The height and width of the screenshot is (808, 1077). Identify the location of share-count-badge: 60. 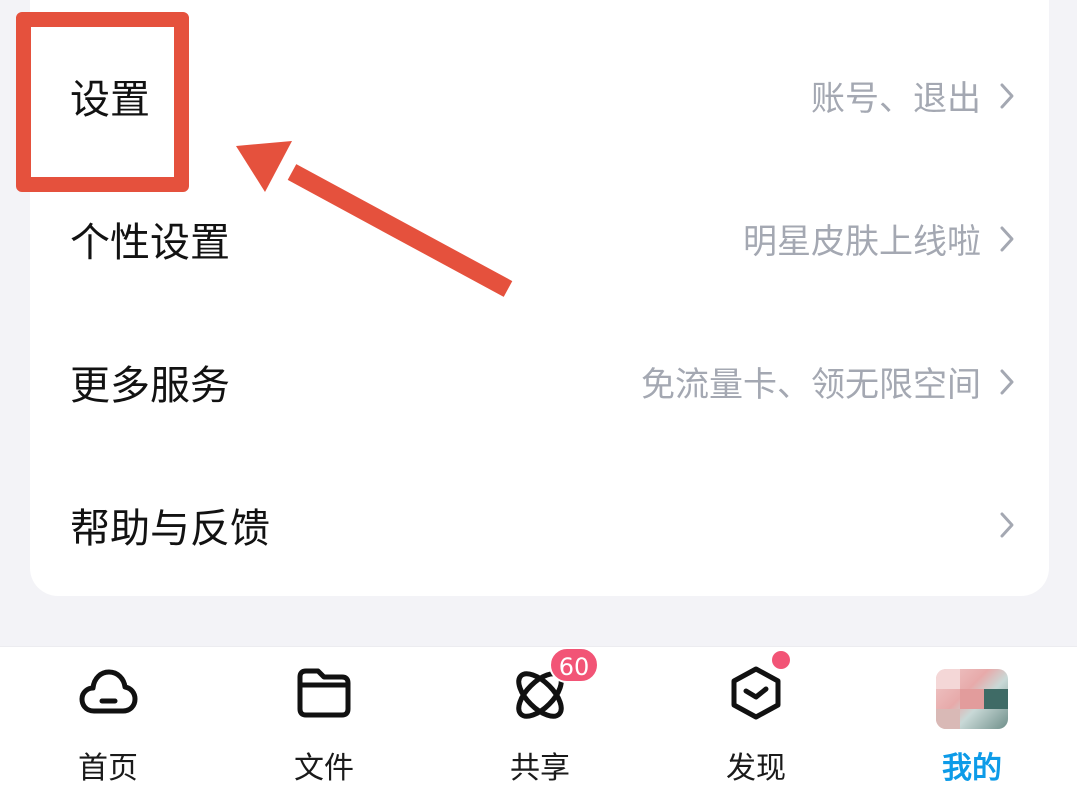
(574, 665).